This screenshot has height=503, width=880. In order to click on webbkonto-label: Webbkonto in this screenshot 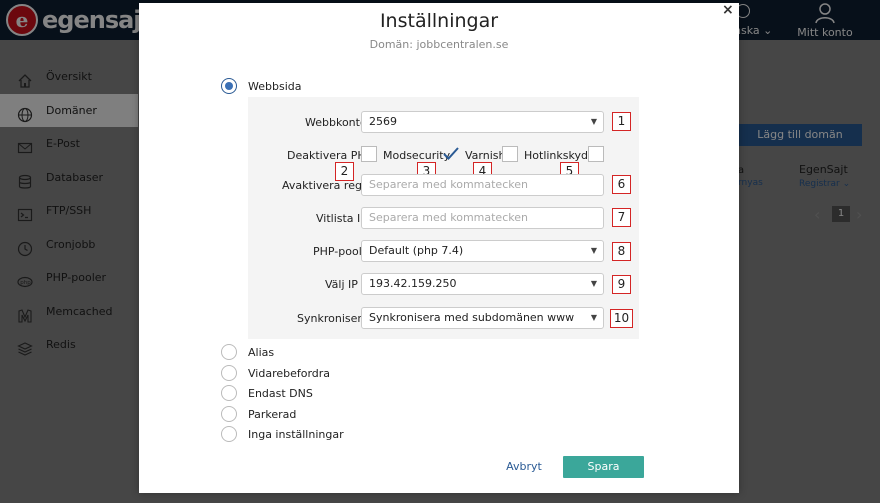, I will do `click(336, 122)`.